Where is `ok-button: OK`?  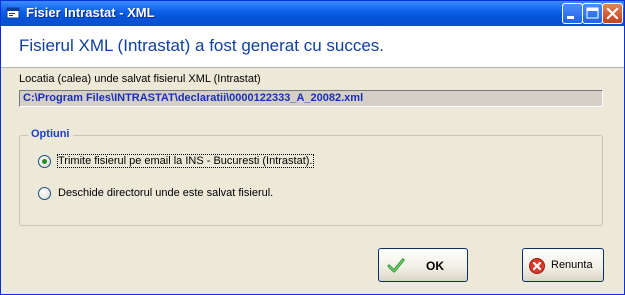 ok-button: OK is located at coordinates (423, 265).